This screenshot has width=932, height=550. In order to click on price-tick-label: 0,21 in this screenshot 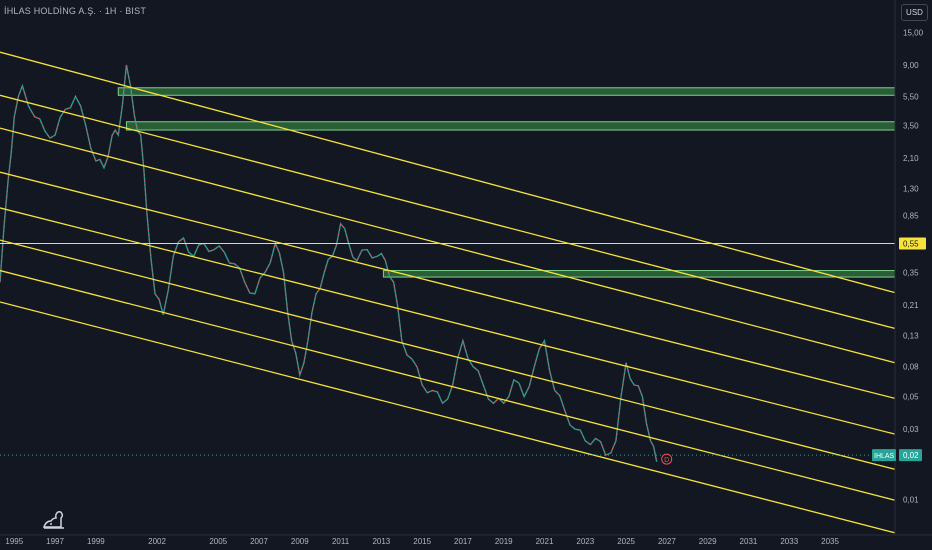, I will do `click(911, 305)`.